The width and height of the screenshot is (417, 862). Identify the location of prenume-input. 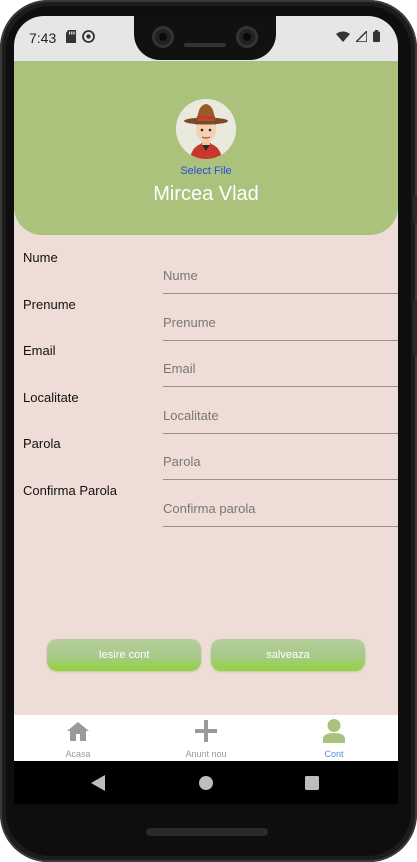
(280, 320).